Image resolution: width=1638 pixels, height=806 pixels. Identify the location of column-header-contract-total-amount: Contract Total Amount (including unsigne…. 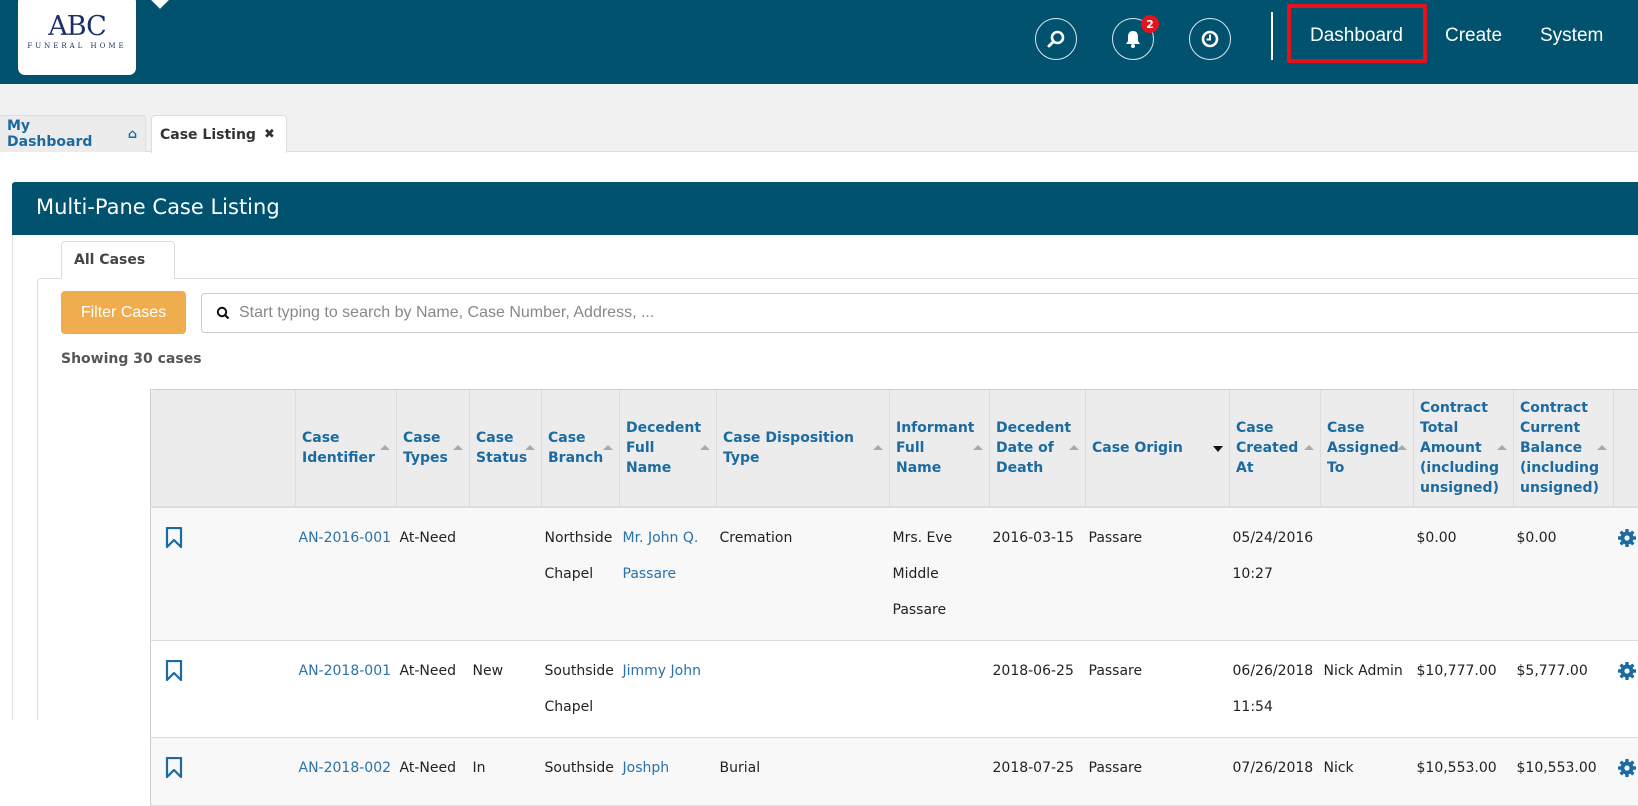
(1464, 448).